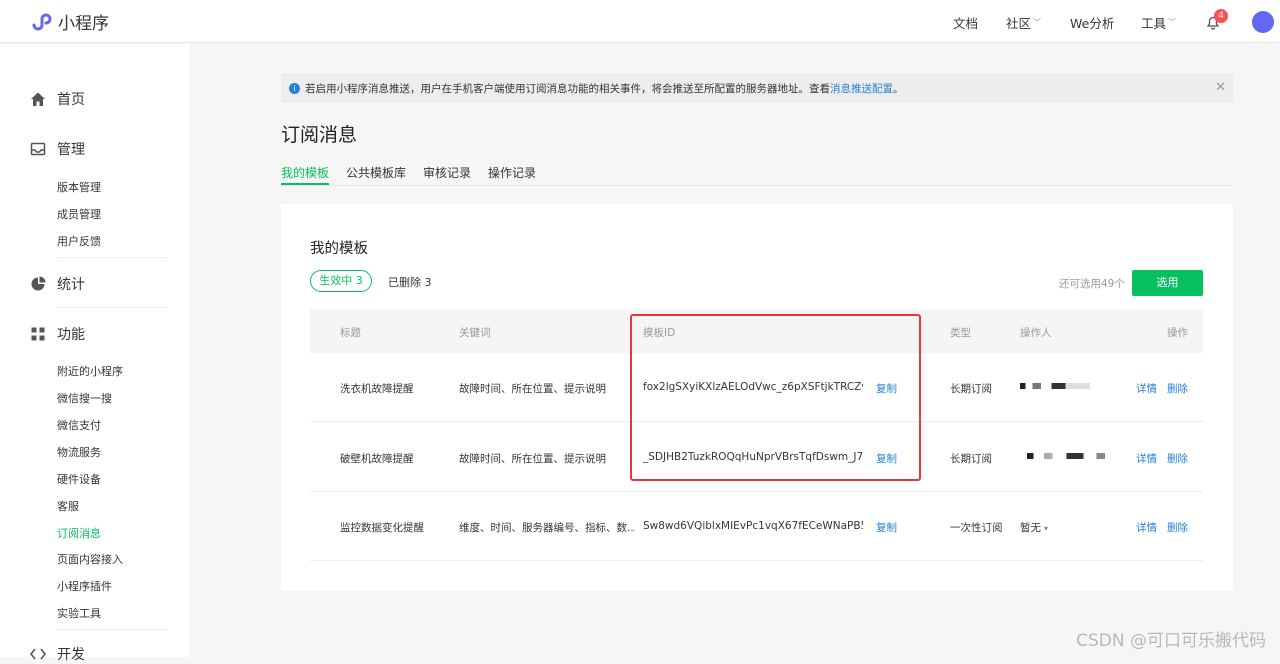 This screenshot has height=664, width=1280. I want to click on operator-label: 暂无, so click(1030, 528).